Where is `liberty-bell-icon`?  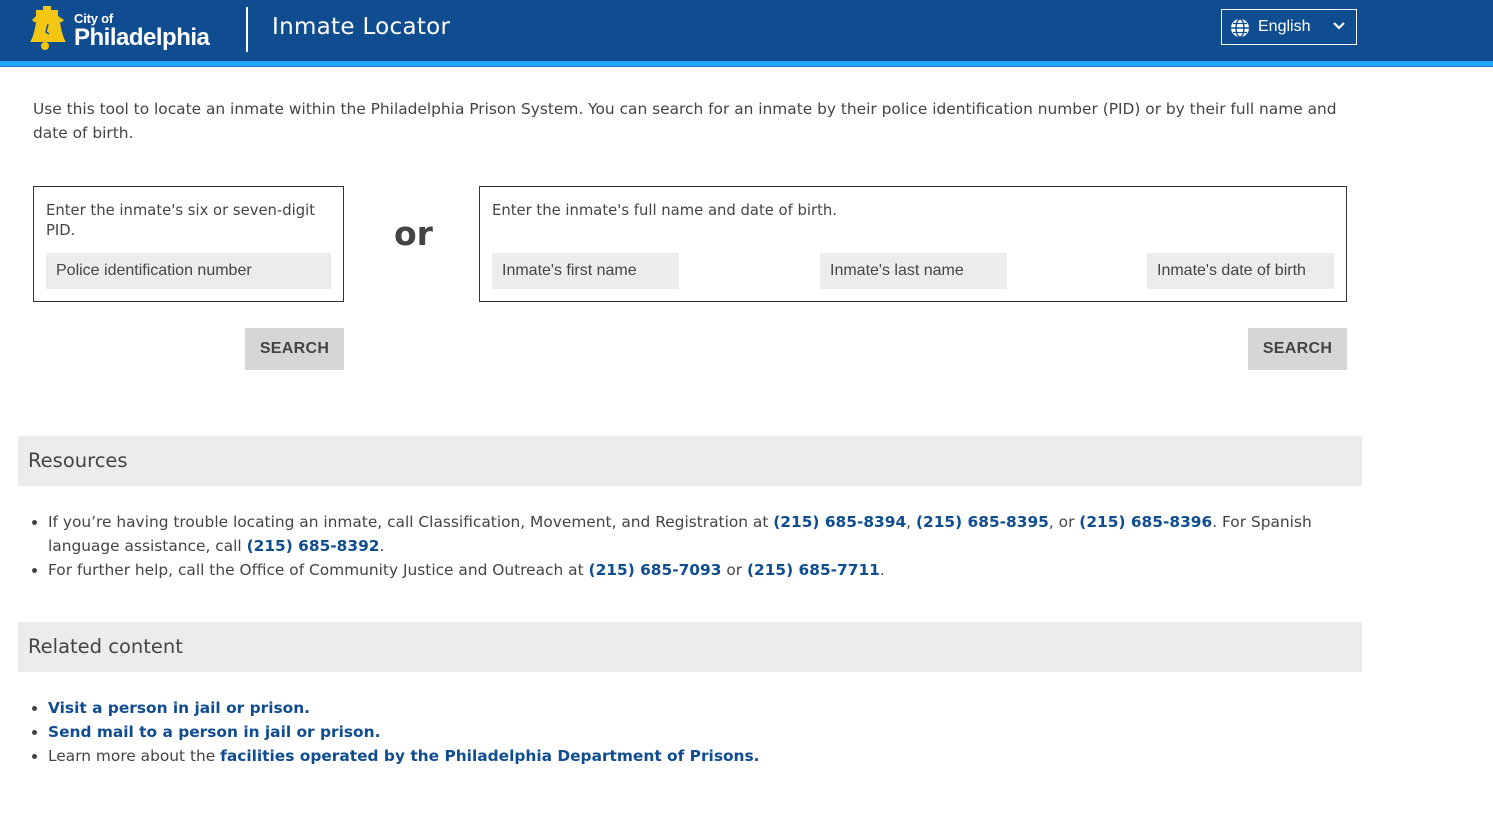
liberty-bell-icon is located at coordinates (48, 28).